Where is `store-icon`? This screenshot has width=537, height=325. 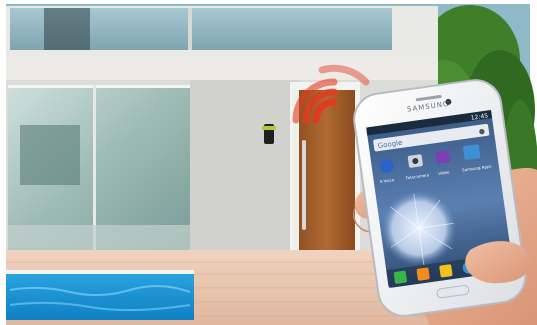 store-icon is located at coordinates (472, 152).